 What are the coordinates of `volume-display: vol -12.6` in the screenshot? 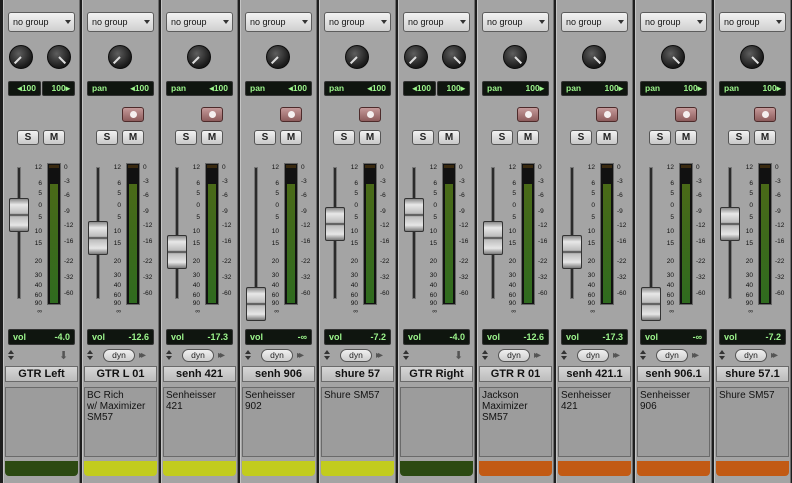 It's located at (515, 337).